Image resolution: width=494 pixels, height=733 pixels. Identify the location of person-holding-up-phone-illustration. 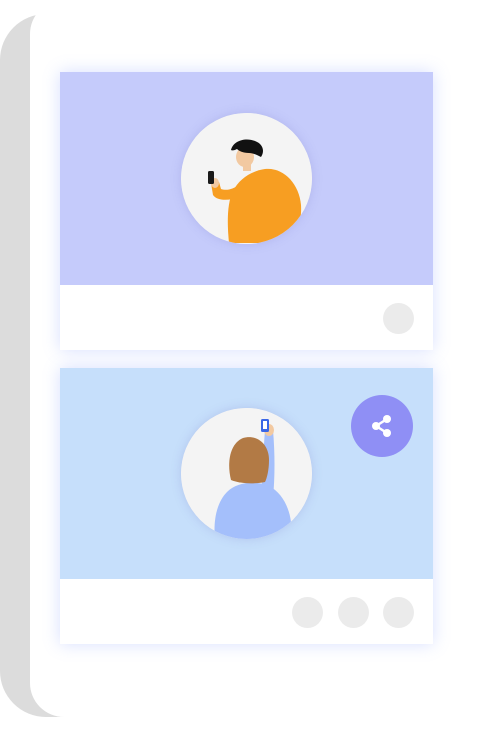
(246, 473).